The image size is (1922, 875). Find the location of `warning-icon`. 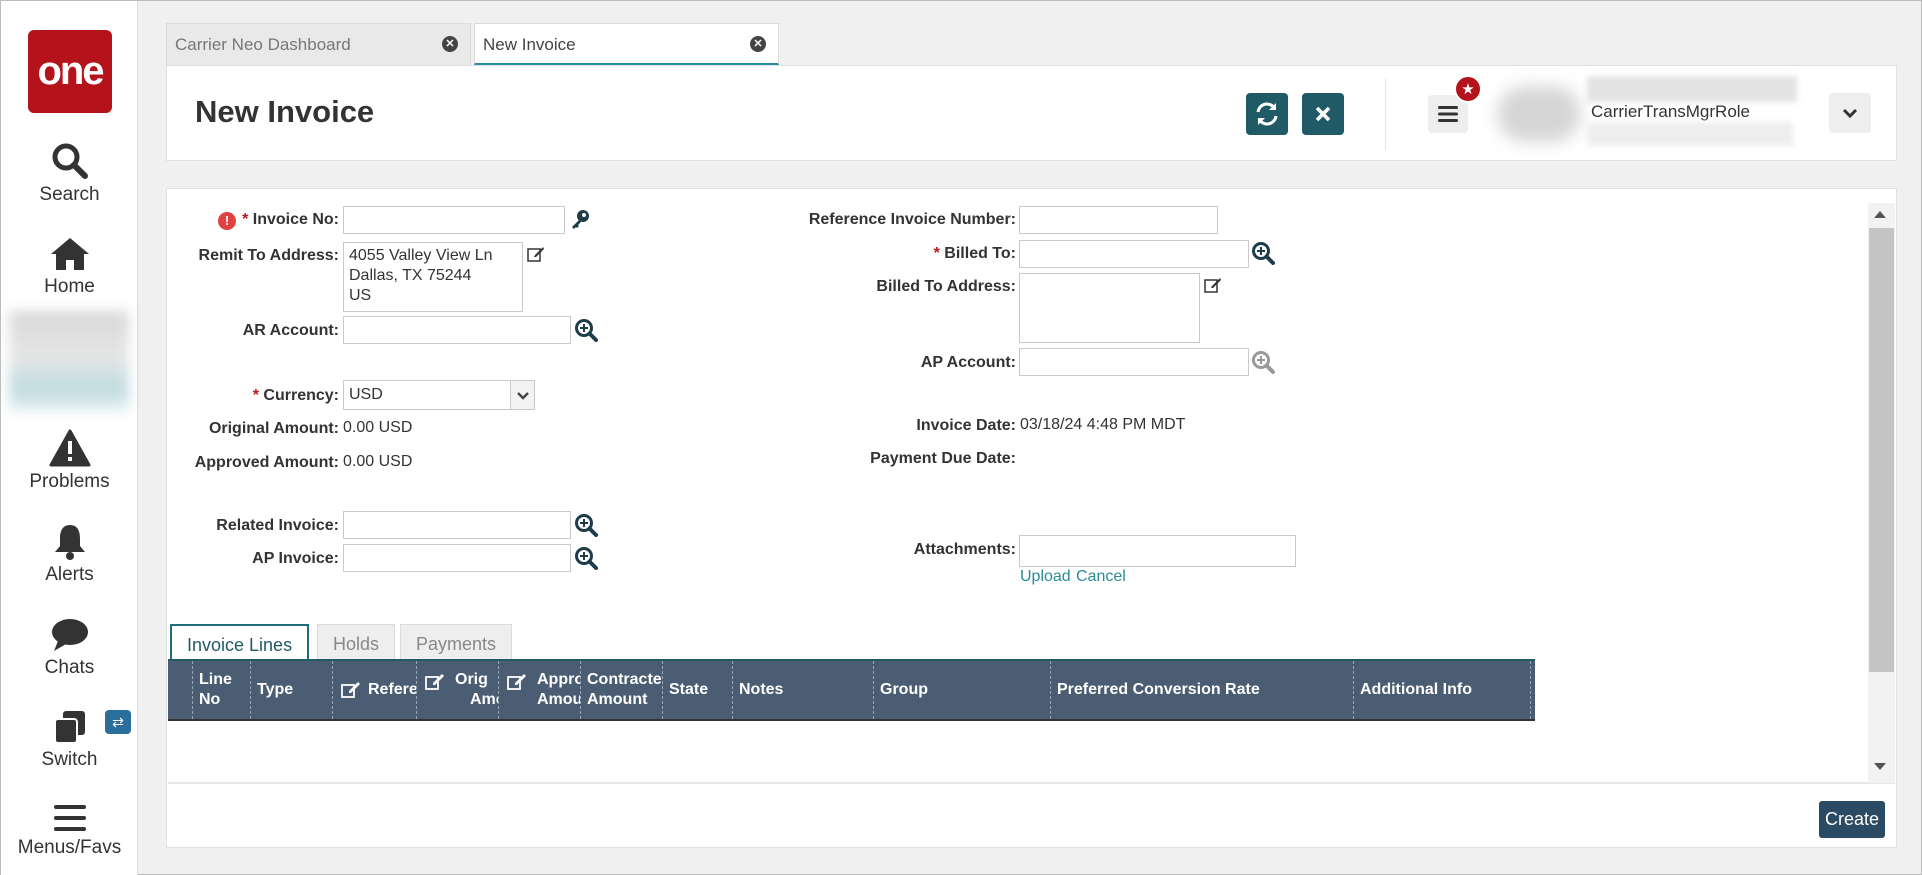

warning-icon is located at coordinates (69, 448).